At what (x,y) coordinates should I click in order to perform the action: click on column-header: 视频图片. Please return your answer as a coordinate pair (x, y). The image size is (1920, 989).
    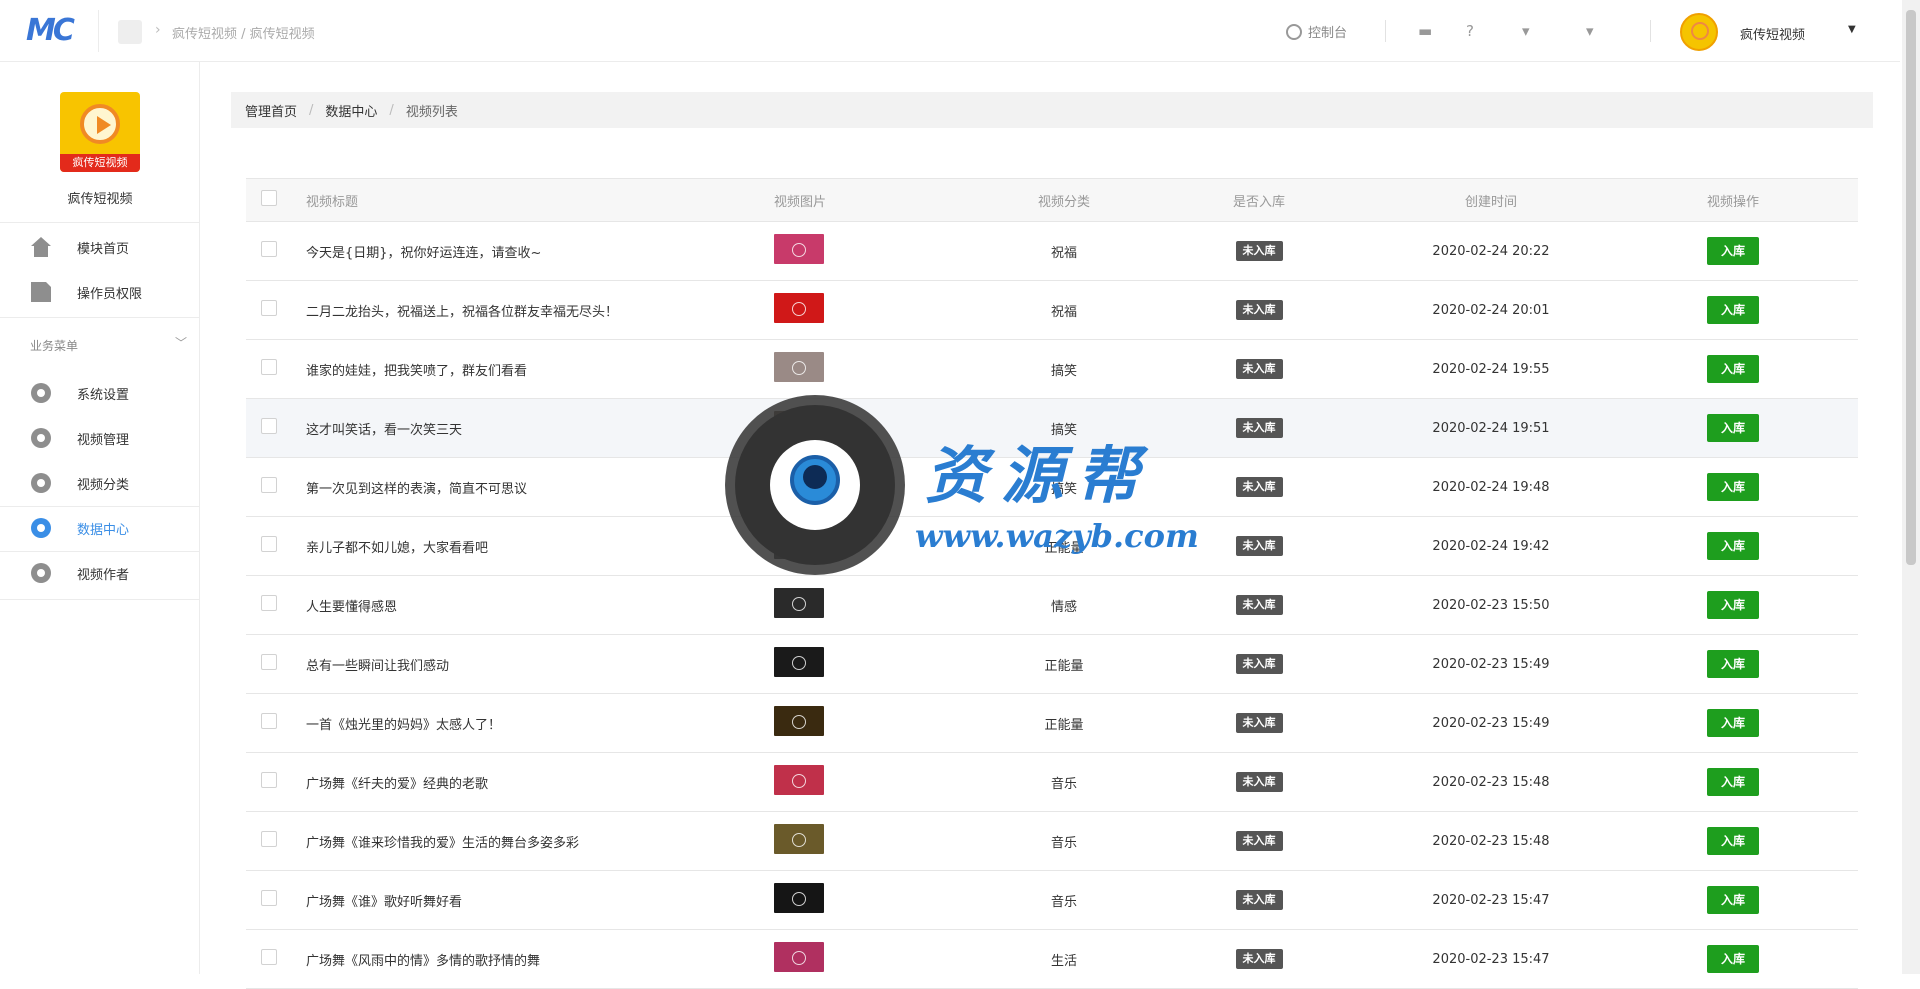
    Looking at the image, I should click on (879, 200).